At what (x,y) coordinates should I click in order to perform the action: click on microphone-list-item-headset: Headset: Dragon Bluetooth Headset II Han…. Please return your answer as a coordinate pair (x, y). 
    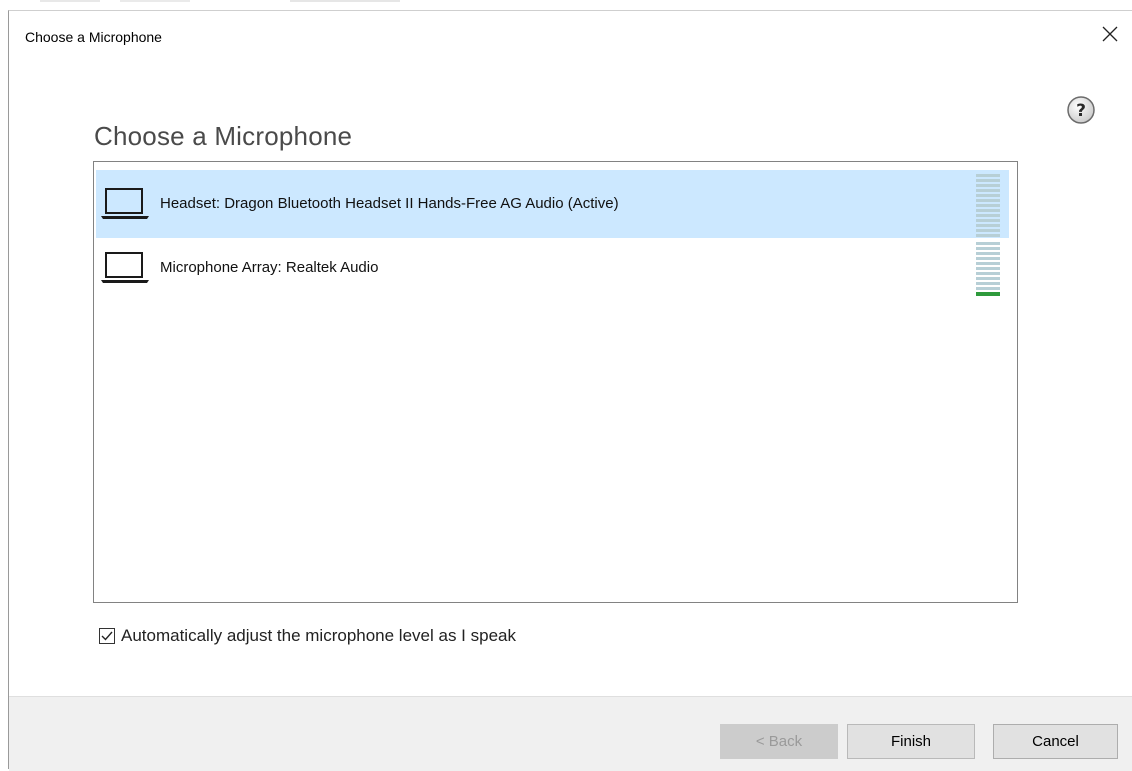
    Looking at the image, I should click on (552, 204).